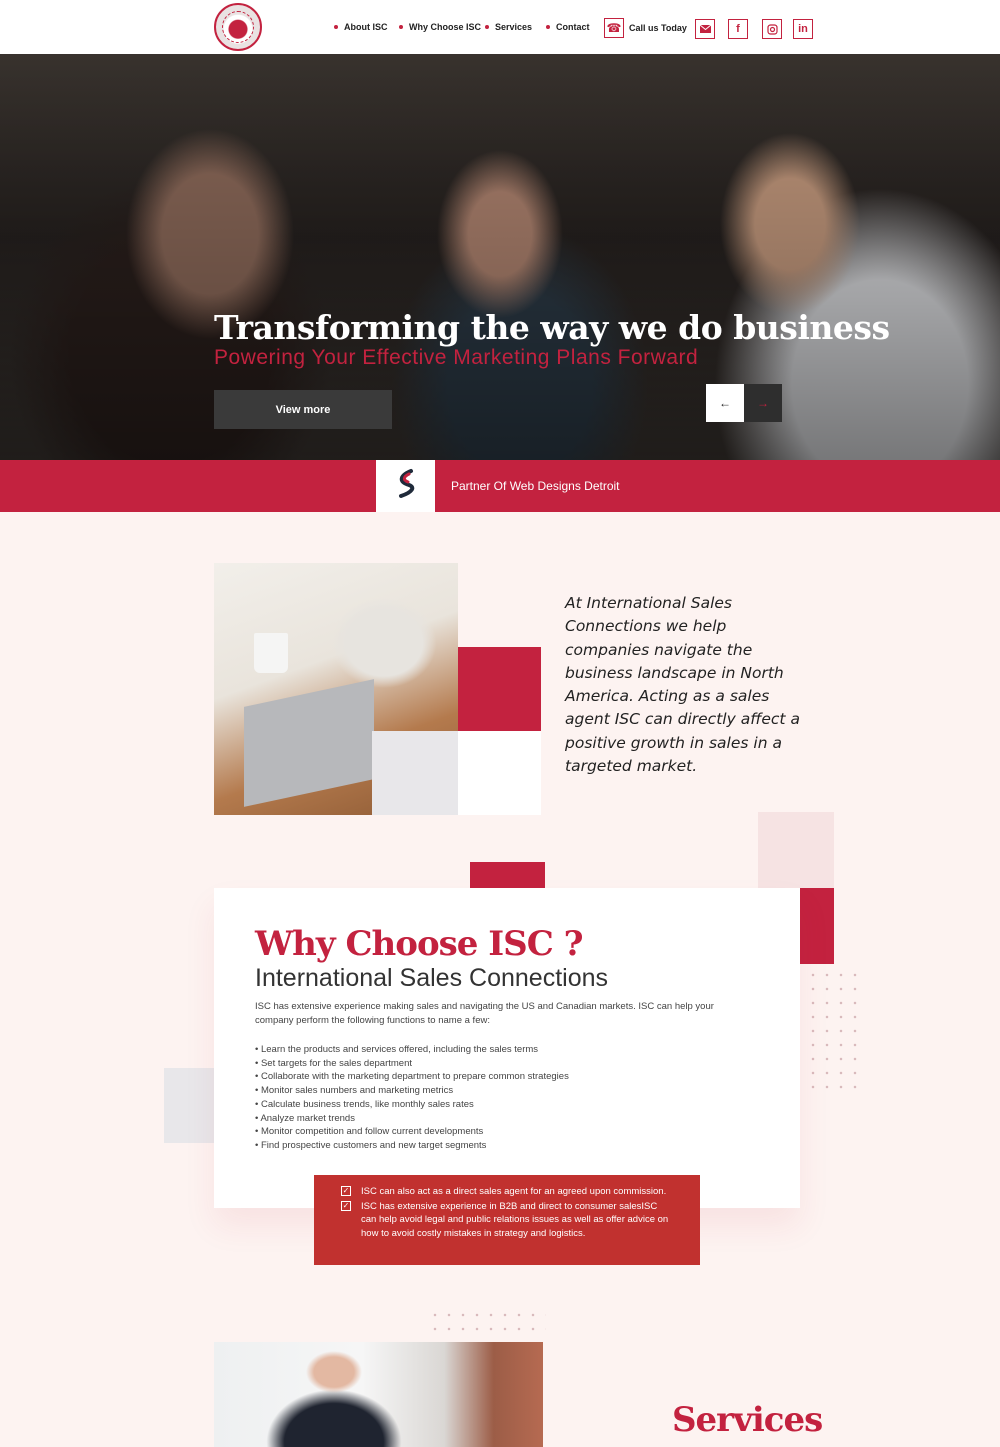  I want to click on list-item: • Set targets for the sales department, so click(333, 1063).